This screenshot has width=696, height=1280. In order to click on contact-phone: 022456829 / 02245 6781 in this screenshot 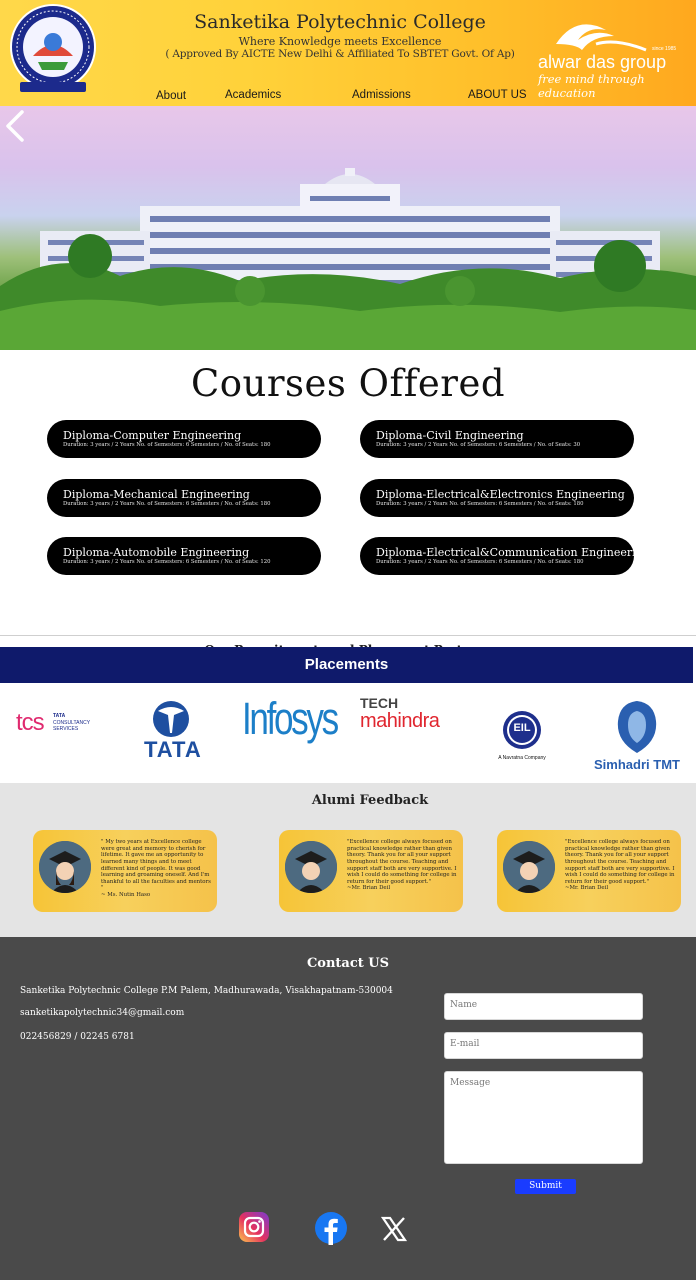, I will do `click(77, 1037)`.